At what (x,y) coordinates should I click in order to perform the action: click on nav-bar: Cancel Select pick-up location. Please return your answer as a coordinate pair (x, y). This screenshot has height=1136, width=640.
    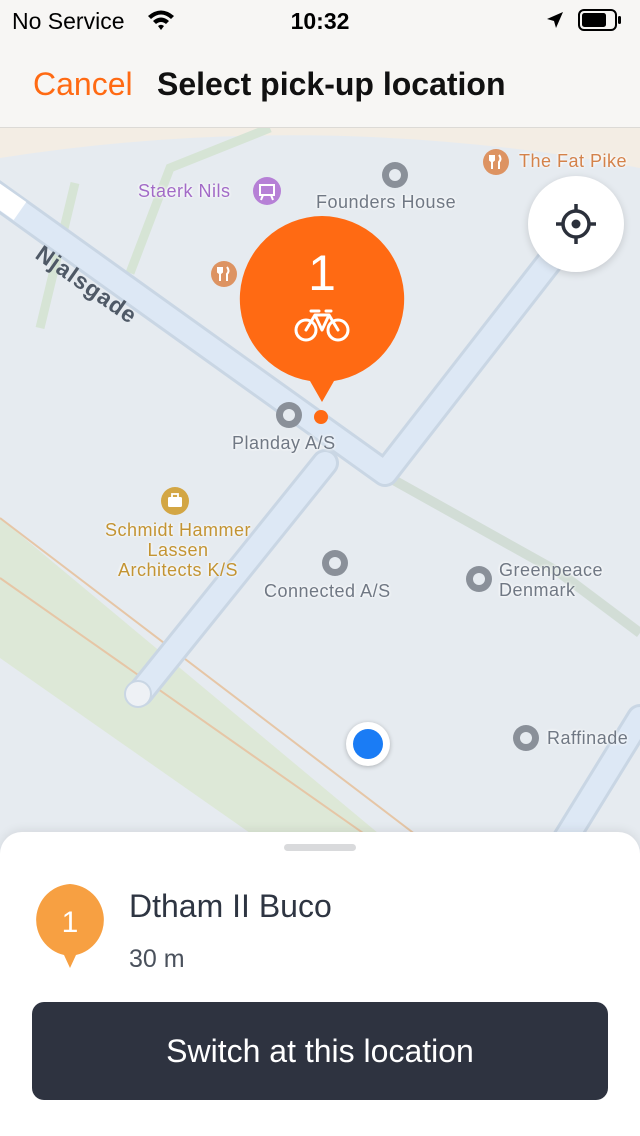
    Looking at the image, I should click on (320, 84).